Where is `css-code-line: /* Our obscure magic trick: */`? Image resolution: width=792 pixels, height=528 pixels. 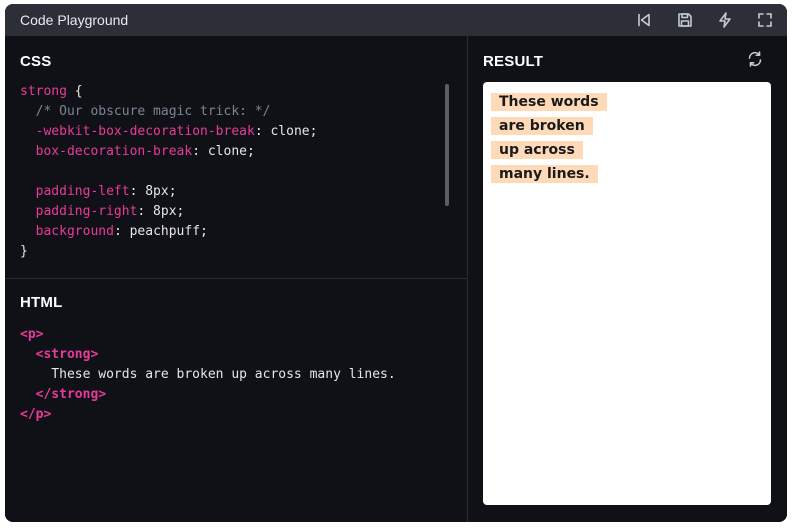 css-code-line: /* Our obscure magic trick: */ is located at coordinates (168, 112).